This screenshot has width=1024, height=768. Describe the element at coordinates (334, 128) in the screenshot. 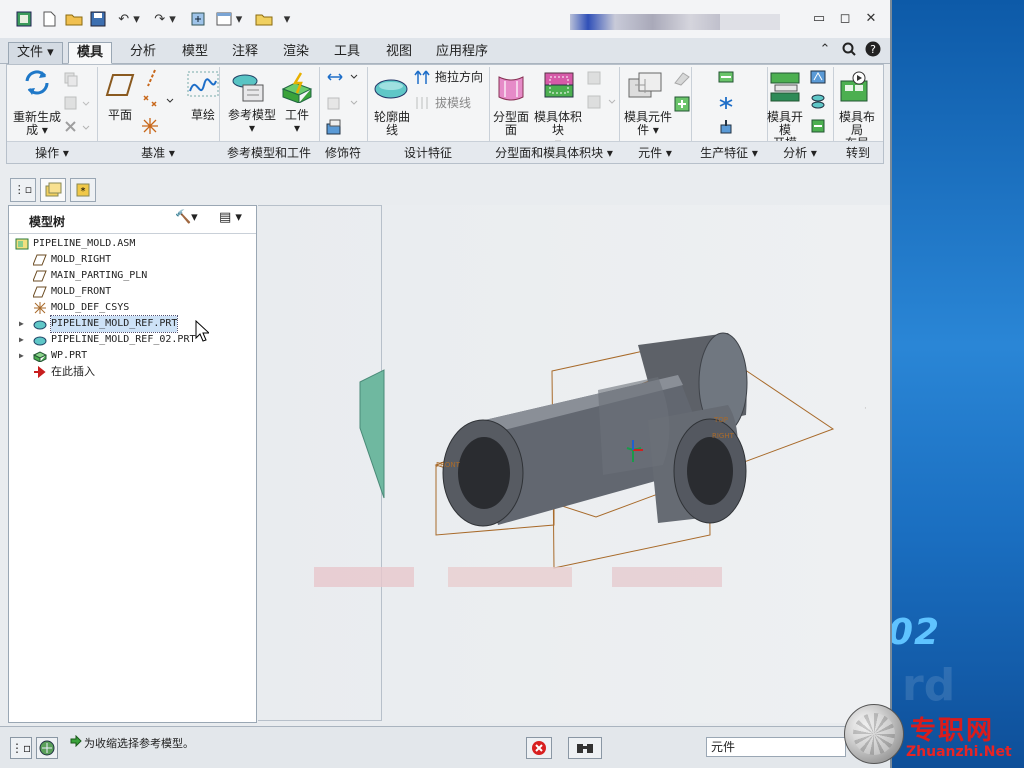

I see `cavity-icon` at that location.